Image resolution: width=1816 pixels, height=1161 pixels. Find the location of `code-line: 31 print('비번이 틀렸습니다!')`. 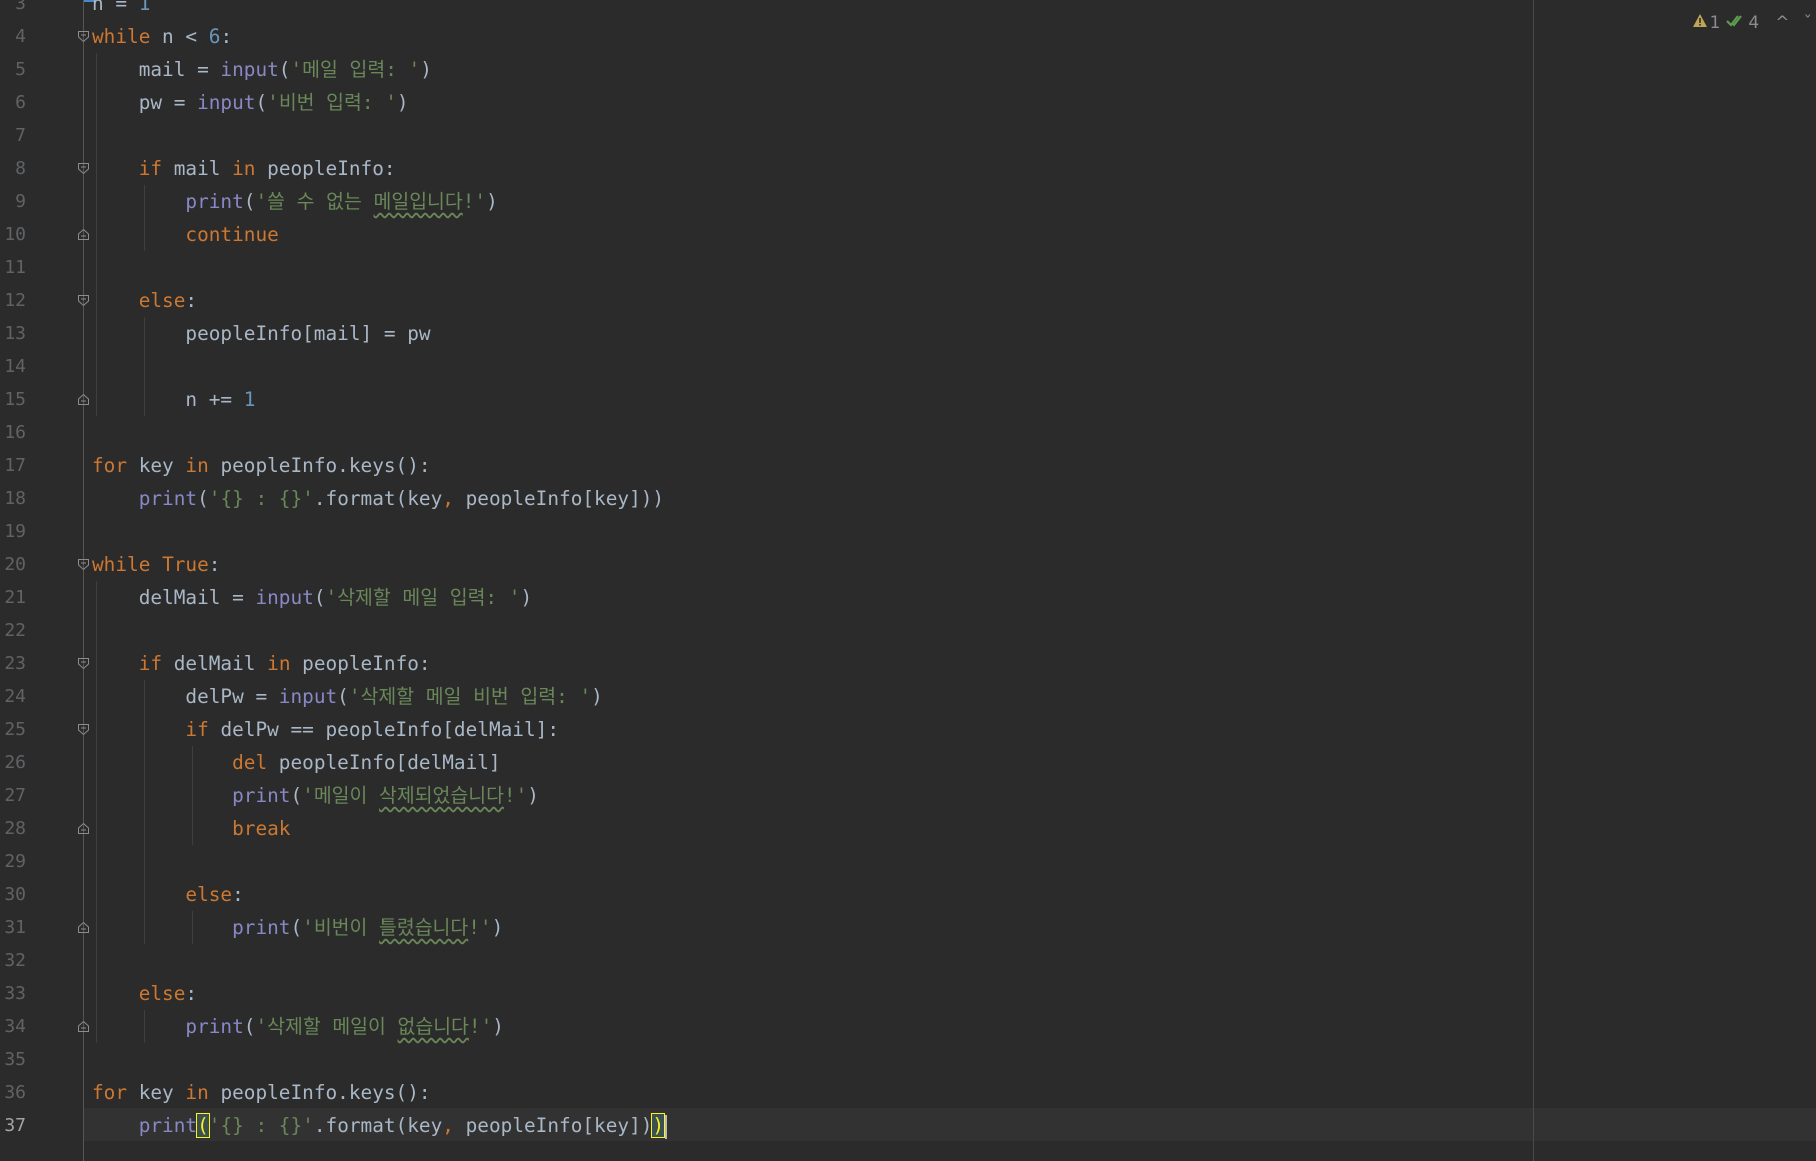

code-line: 31 print('비번이 틀렸습니다!') is located at coordinates (908, 927).